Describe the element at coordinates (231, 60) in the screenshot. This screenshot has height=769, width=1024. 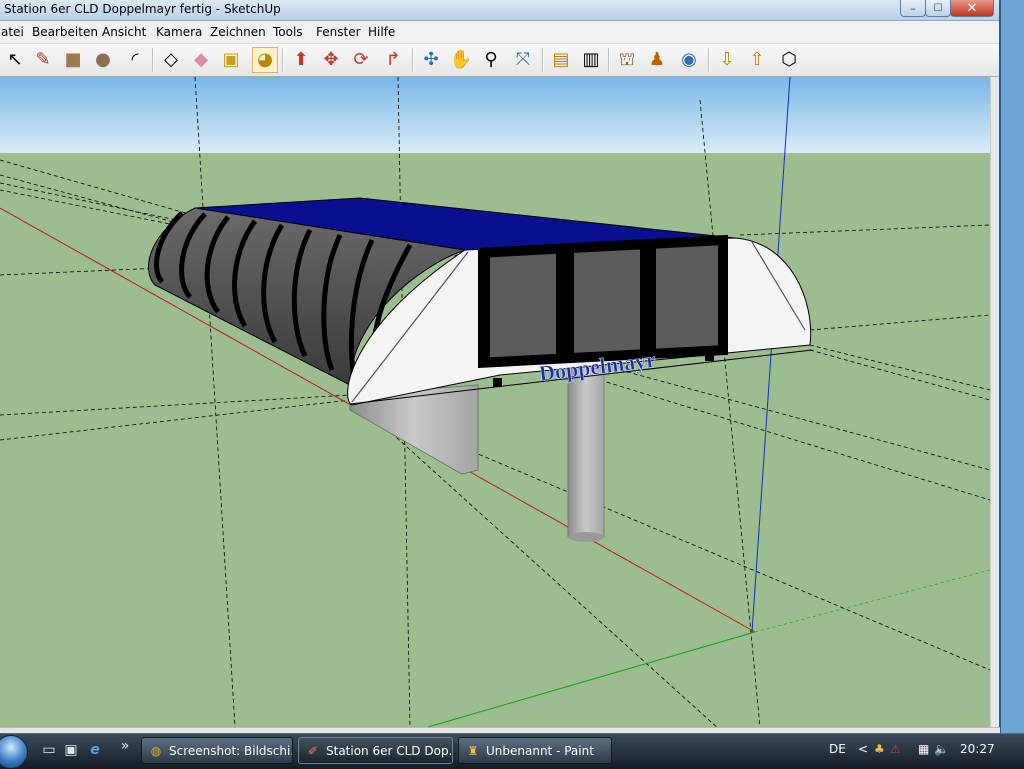
I see `tape-measure-icon: ▣` at that location.